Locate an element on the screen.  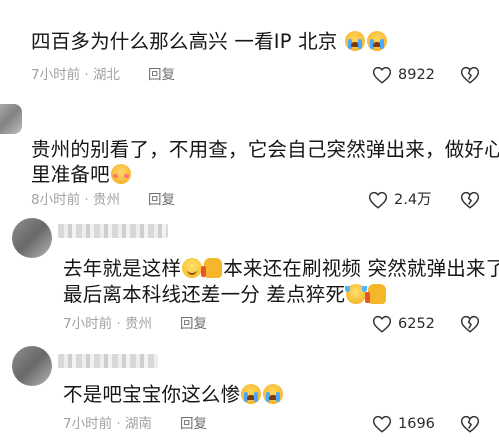
comment-meta: 7小时前 · 湖北 is located at coordinates (75, 75).